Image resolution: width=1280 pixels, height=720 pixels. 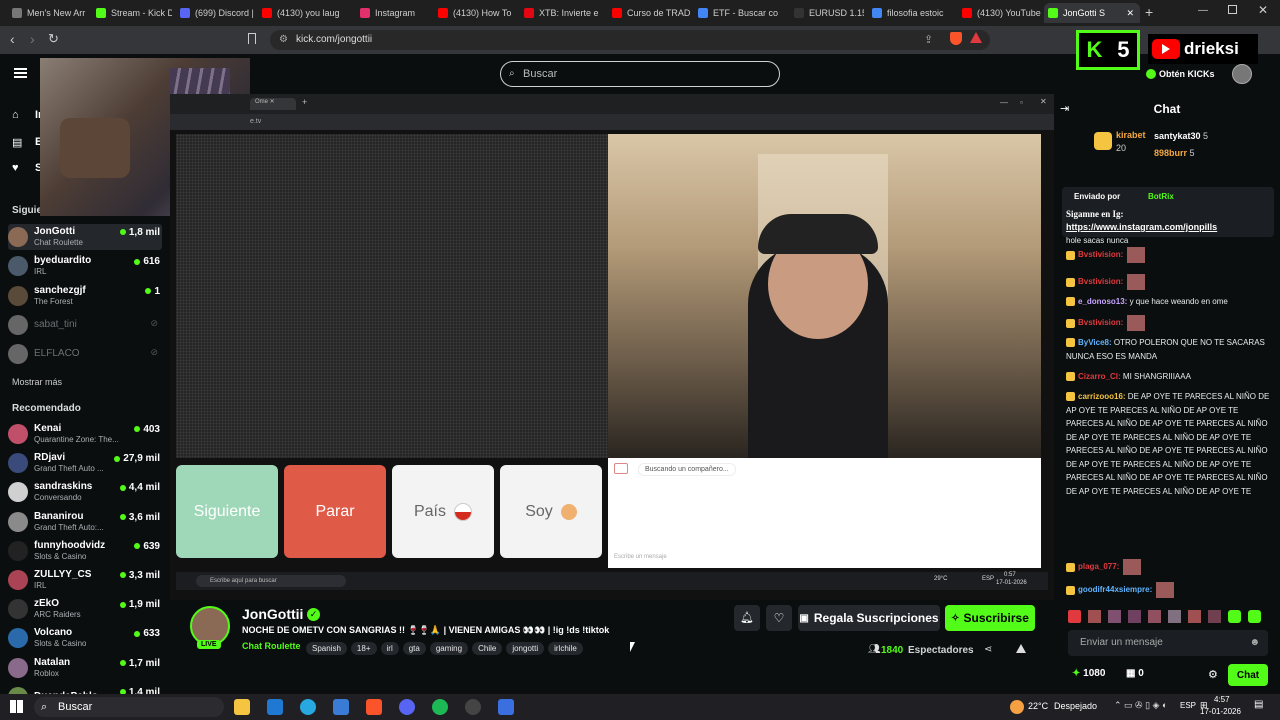 What do you see at coordinates (976, 37) in the screenshot?
I see `brave-rewards-icon` at bounding box center [976, 37].